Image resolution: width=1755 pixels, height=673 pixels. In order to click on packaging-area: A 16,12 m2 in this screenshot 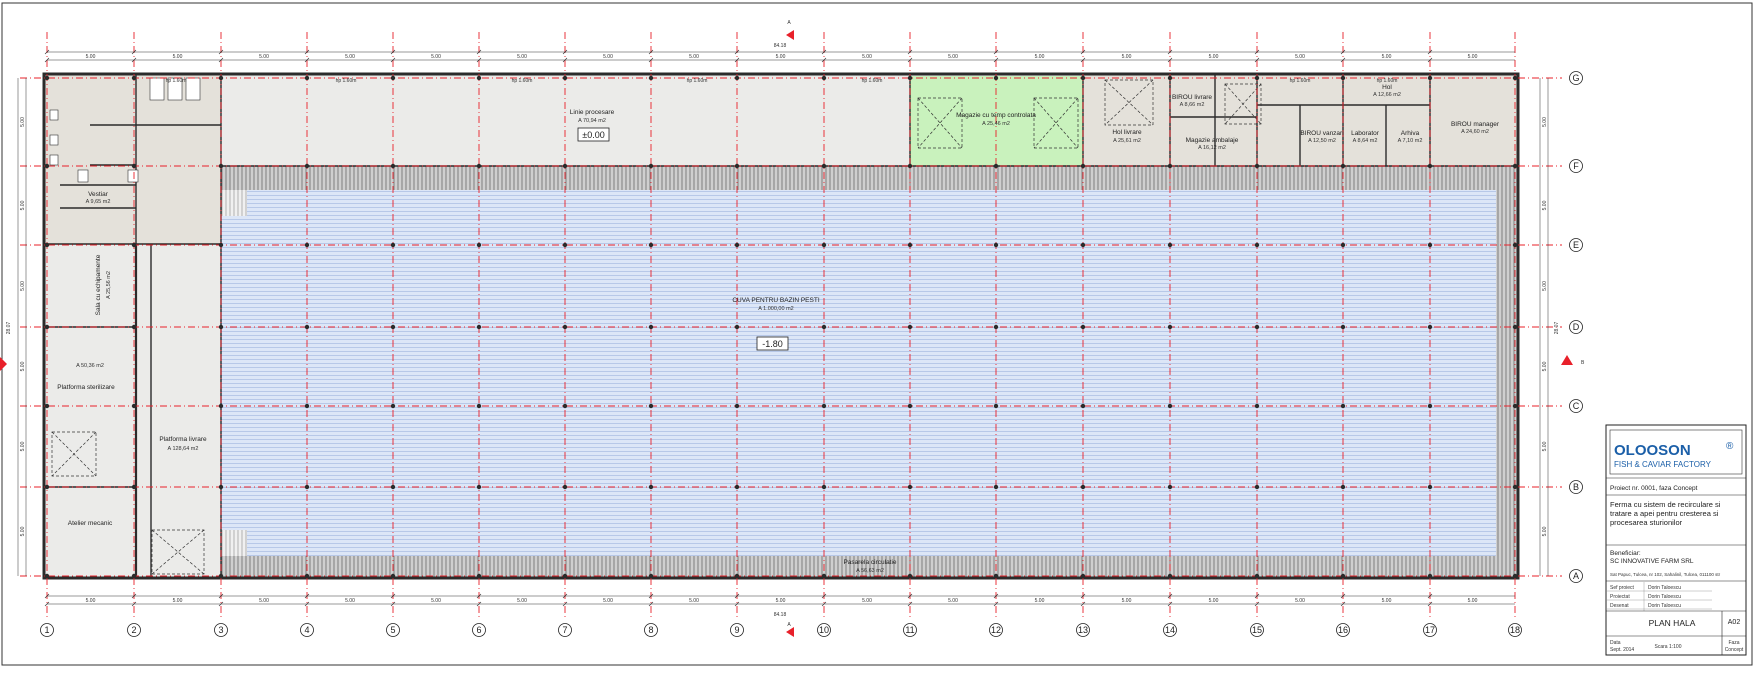, I will do `click(1212, 148)`.